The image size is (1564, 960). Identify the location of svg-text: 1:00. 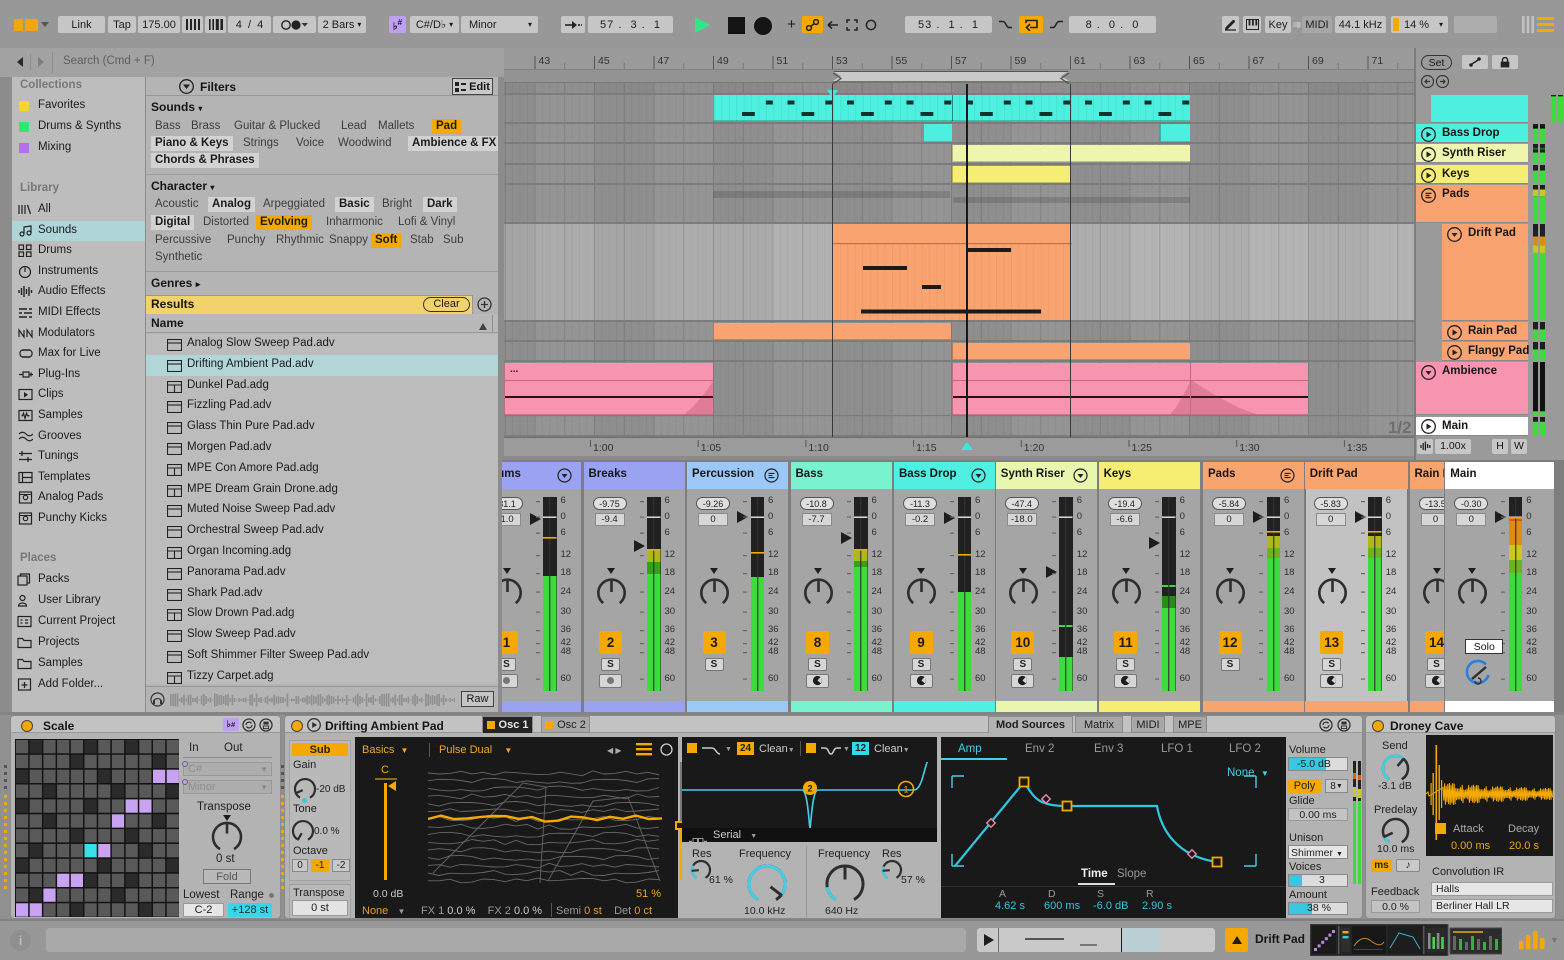
(603, 448).